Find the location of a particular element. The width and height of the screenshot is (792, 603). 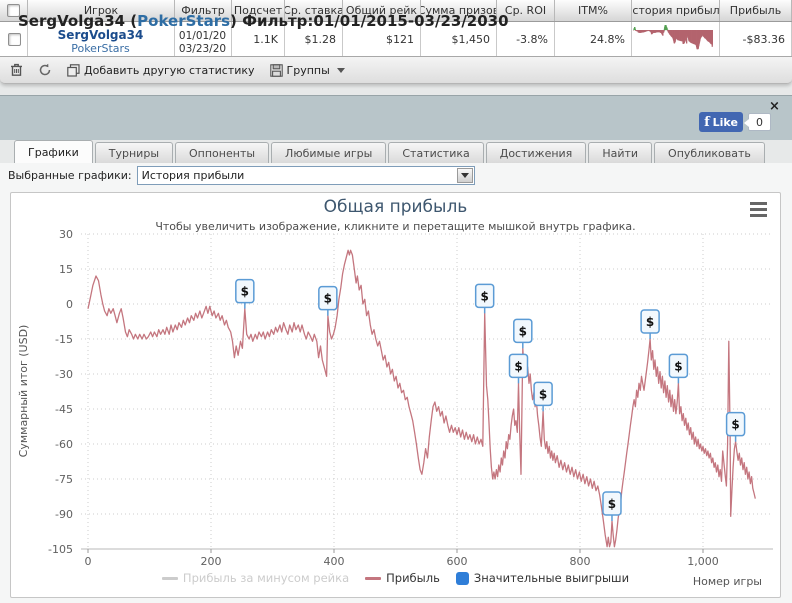

facebook-f-icon: f is located at coordinates (707, 122).